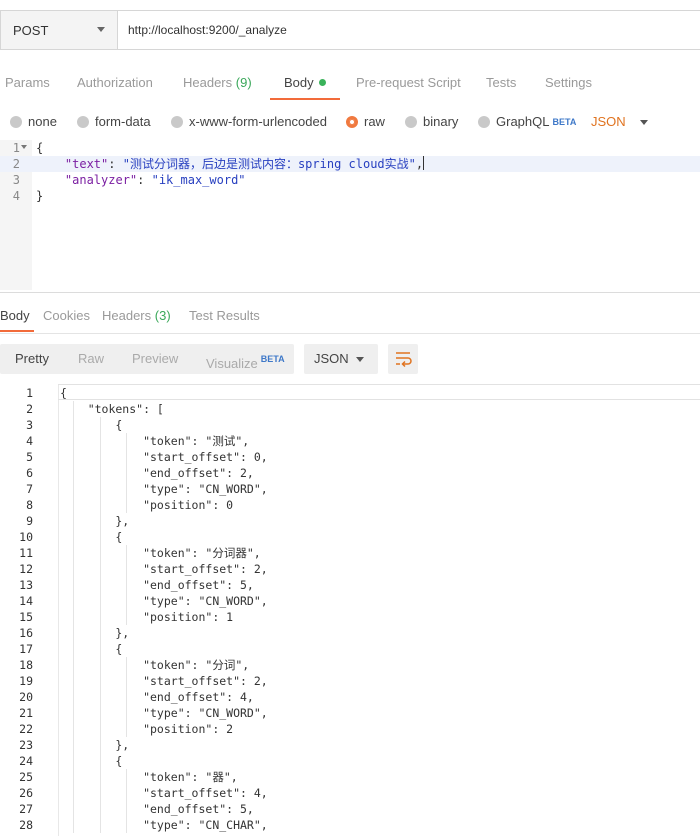  I want to click on tab-tests: Tests, so click(501, 83).